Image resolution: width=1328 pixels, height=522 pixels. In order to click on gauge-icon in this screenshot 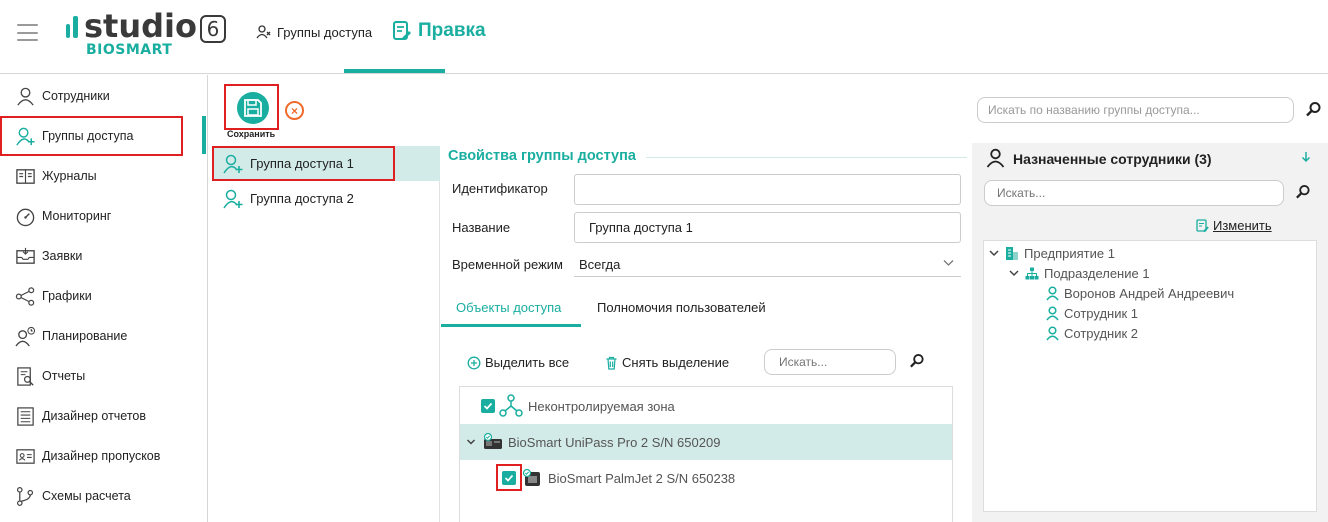, I will do `click(25, 217)`.